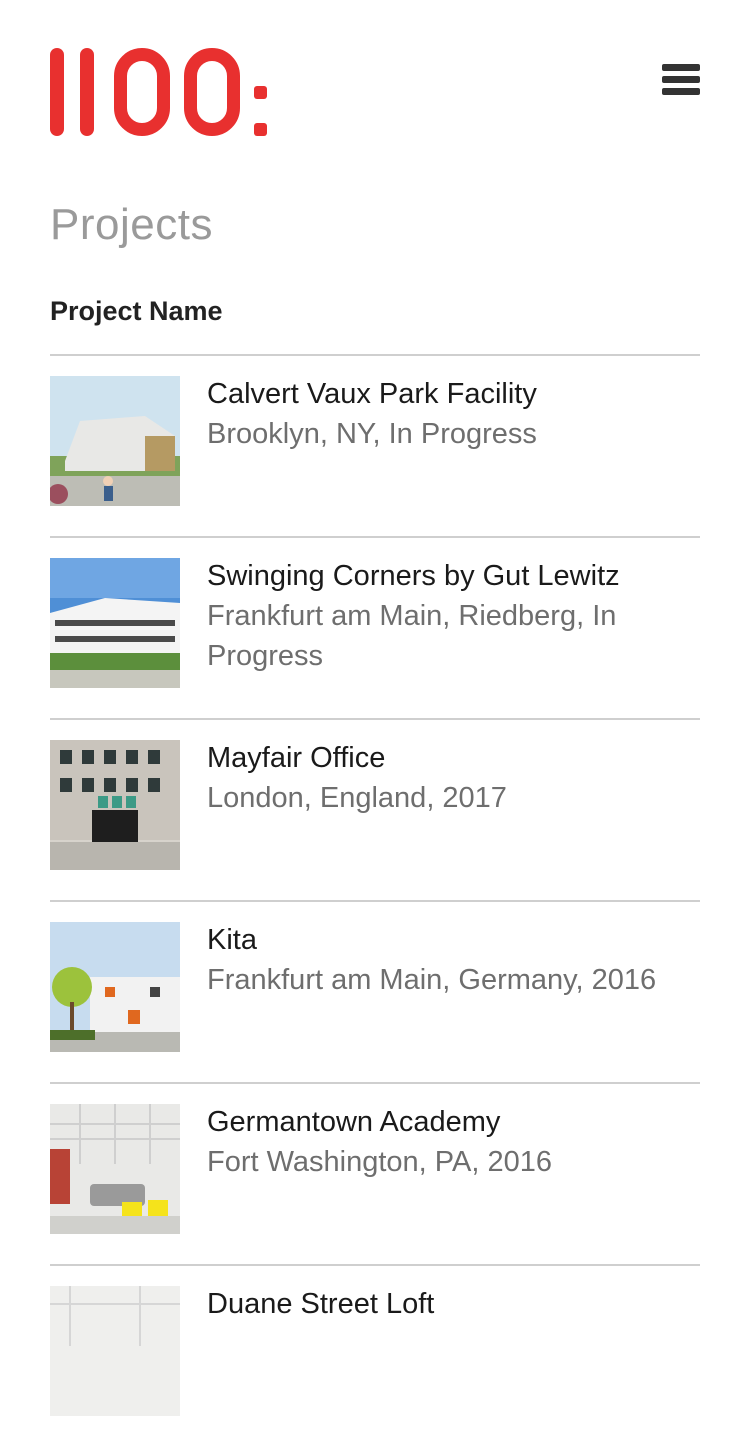 Image resolution: width=750 pixels, height=1446 pixels. What do you see at coordinates (375, 85) in the screenshot?
I see `site-header` at bounding box center [375, 85].